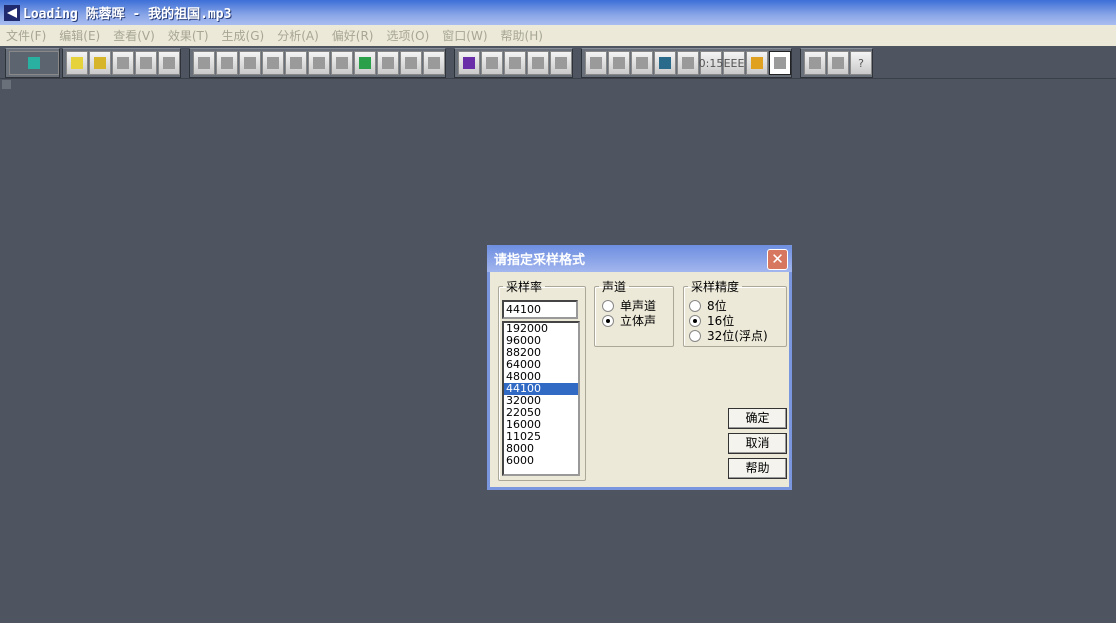  I want to click on window3-button, so click(642, 63).